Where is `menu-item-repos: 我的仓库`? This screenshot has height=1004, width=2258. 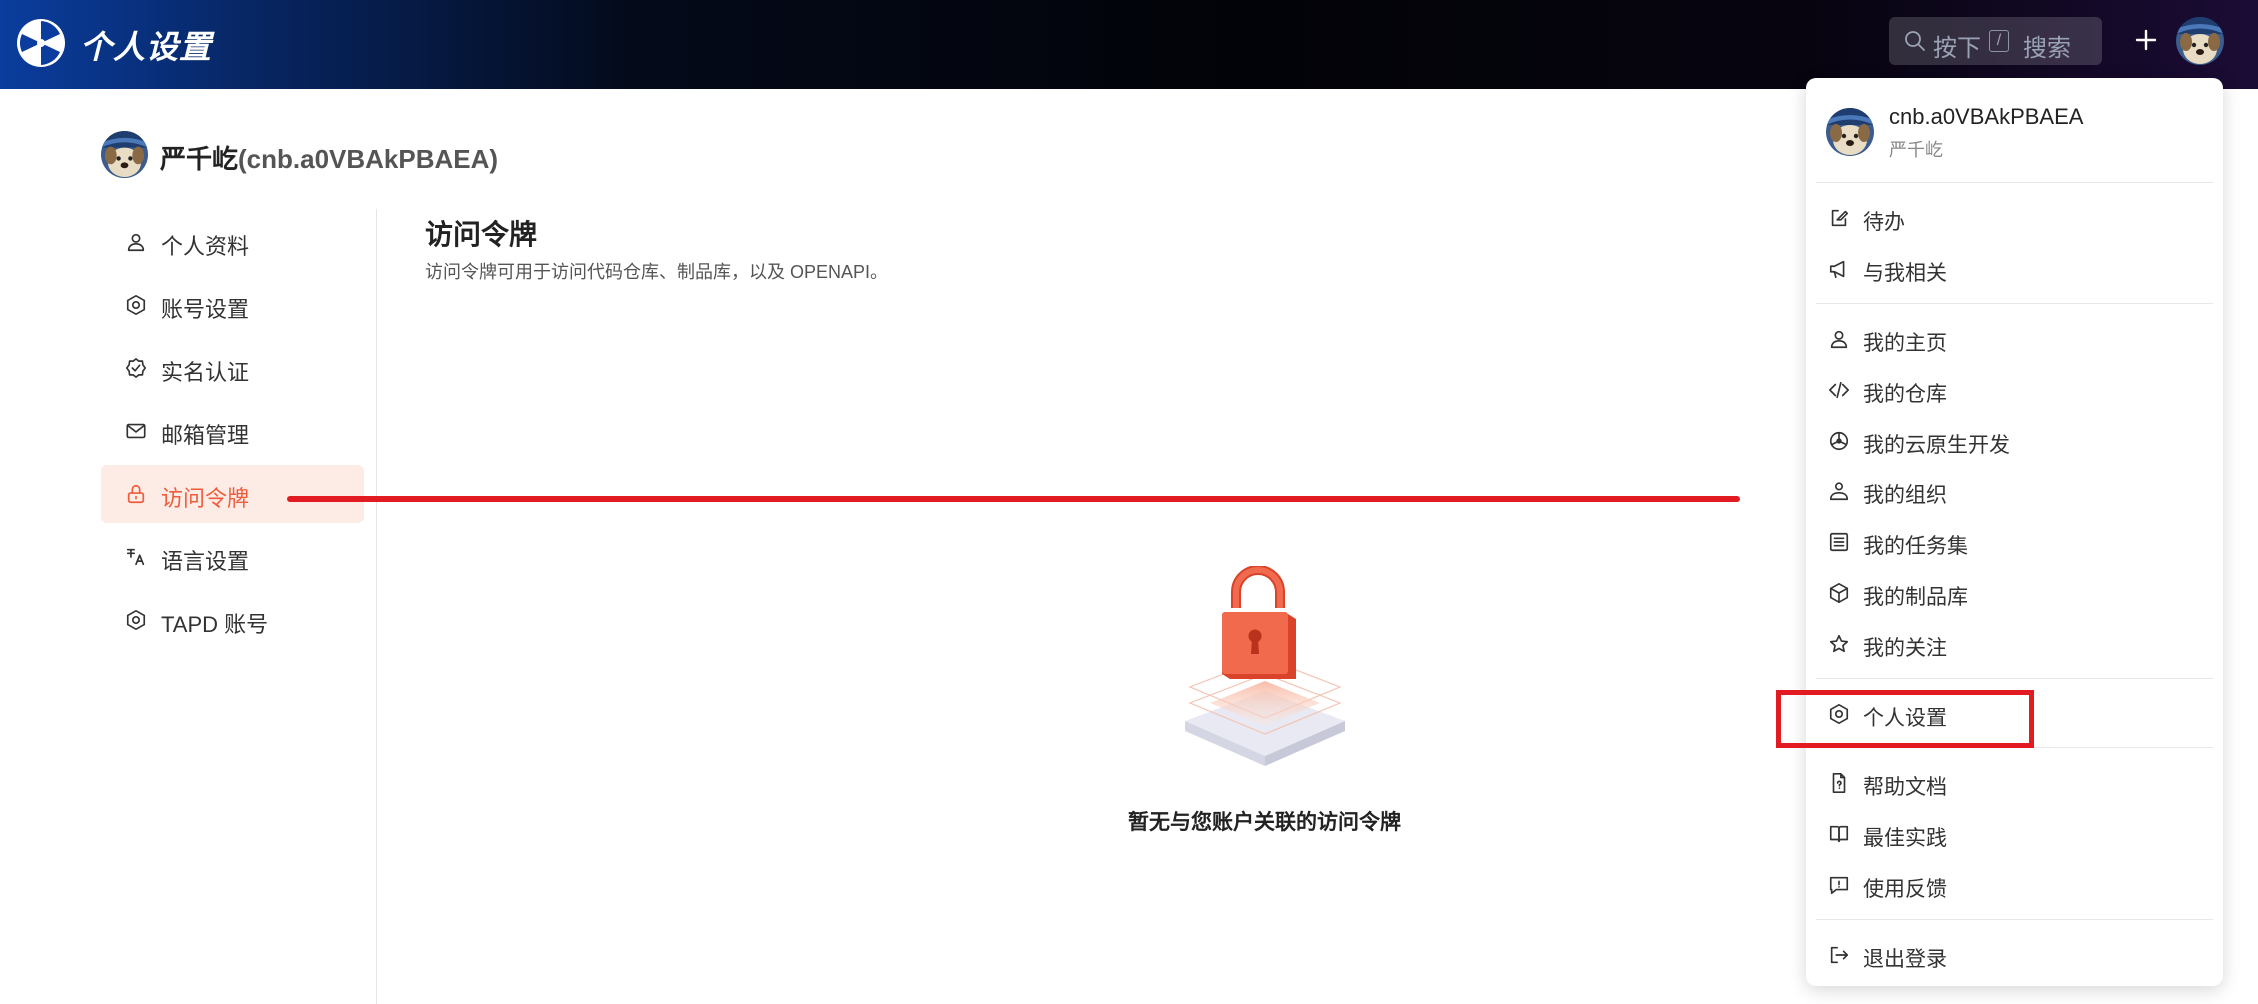
menu-item-repos: 我的仓库 is located at coordinates (2014, 390).